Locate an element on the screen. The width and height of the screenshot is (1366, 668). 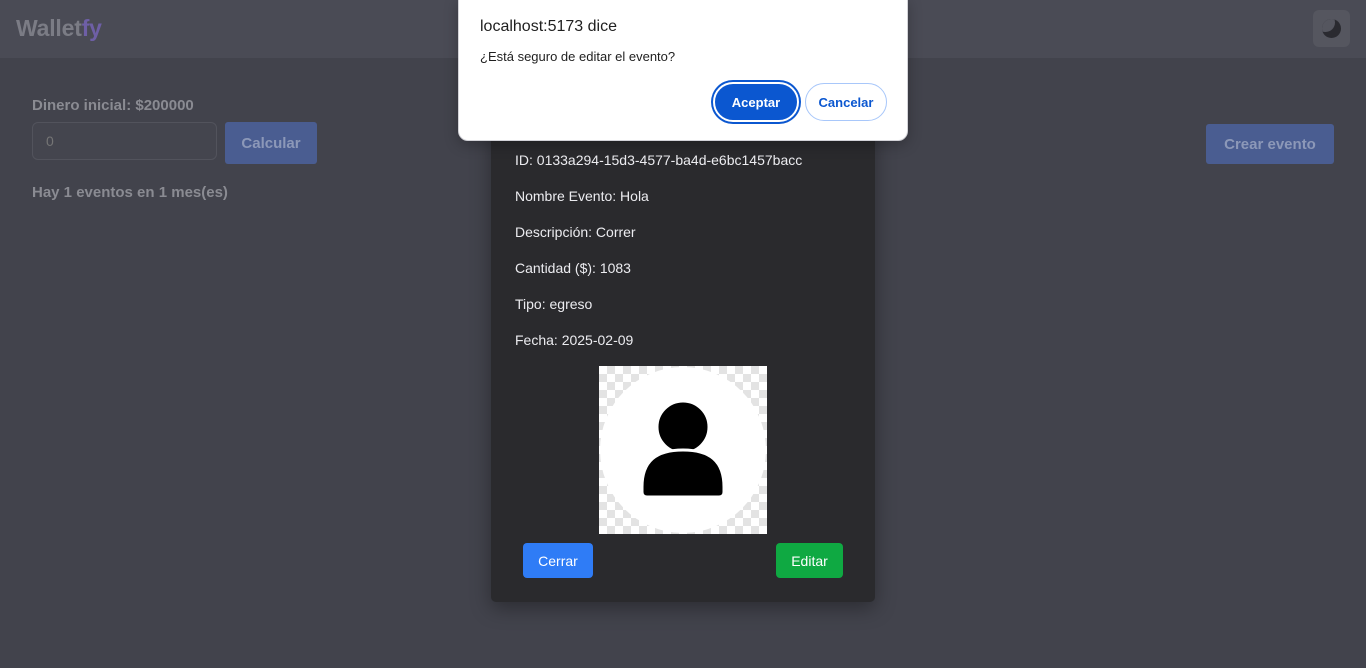
close-button: Cerrar is located at coordinates (558, 560).